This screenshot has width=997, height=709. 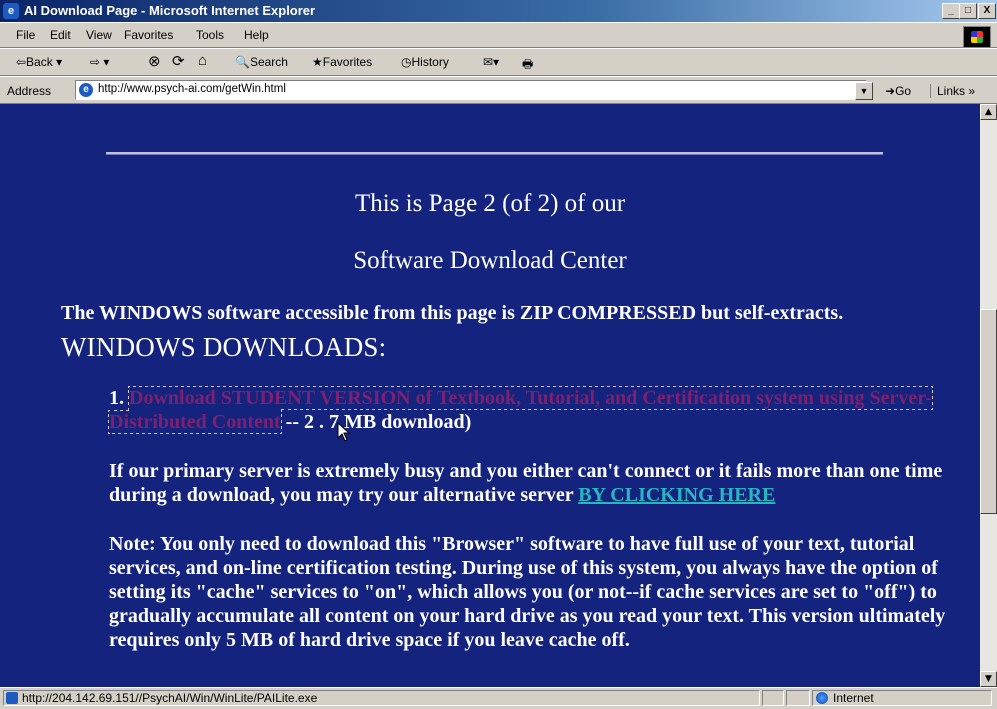 I want to click on page-heading-line2: Software Download Center, so click(x=490, y=260).